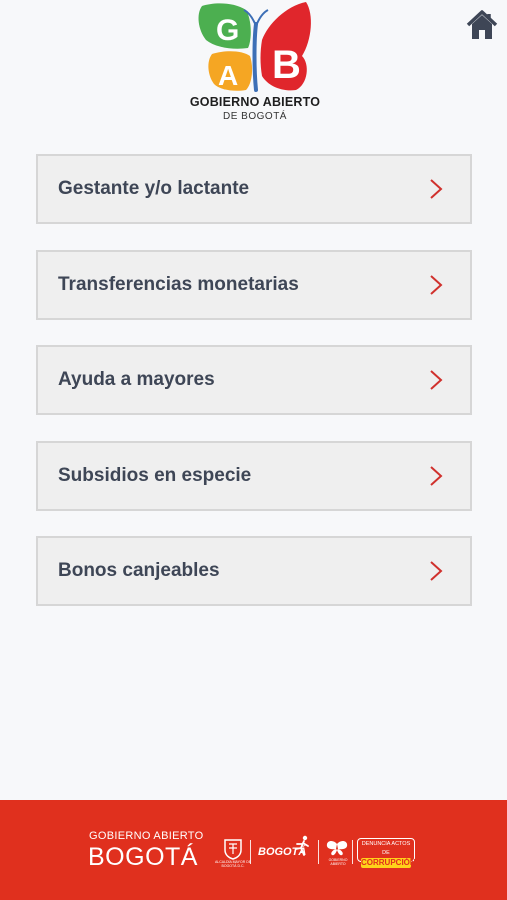 The height and width of the screenshot is (900, 507). I want to click on badge-top-text: DENUNCIA ACTOS DE, so click(386, 848).